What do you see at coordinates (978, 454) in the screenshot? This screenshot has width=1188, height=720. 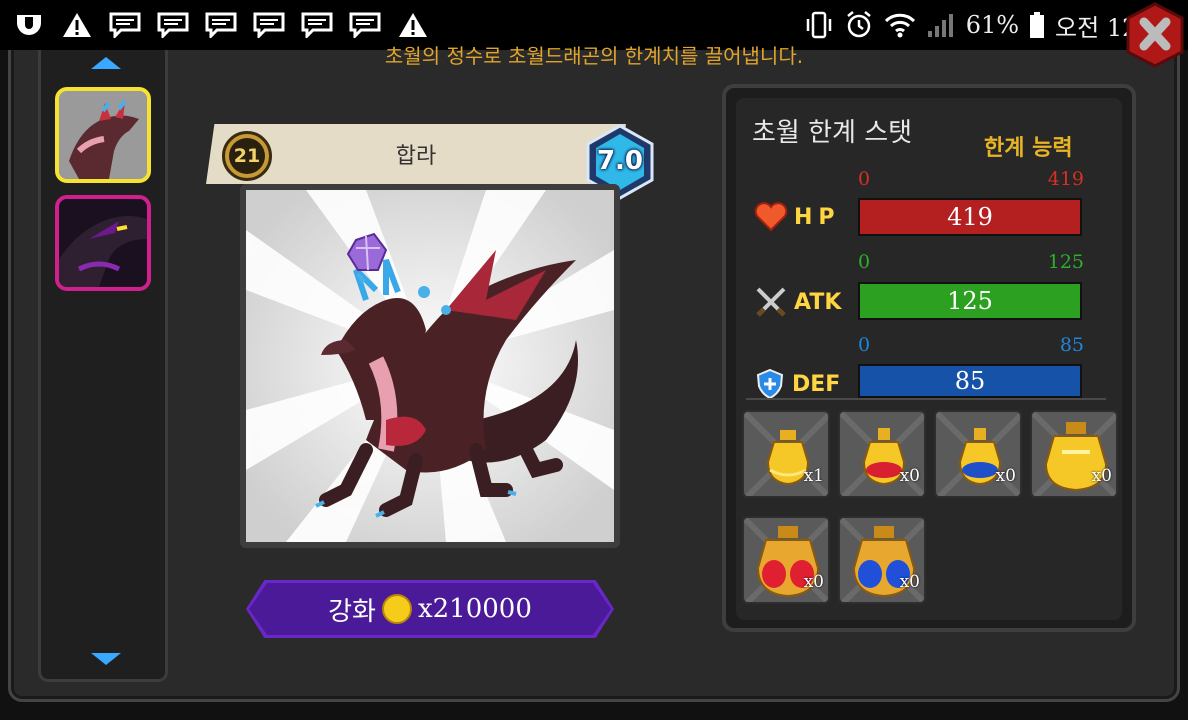 I see `potion-slot-blue: x0` at bounding box center [978, 454].